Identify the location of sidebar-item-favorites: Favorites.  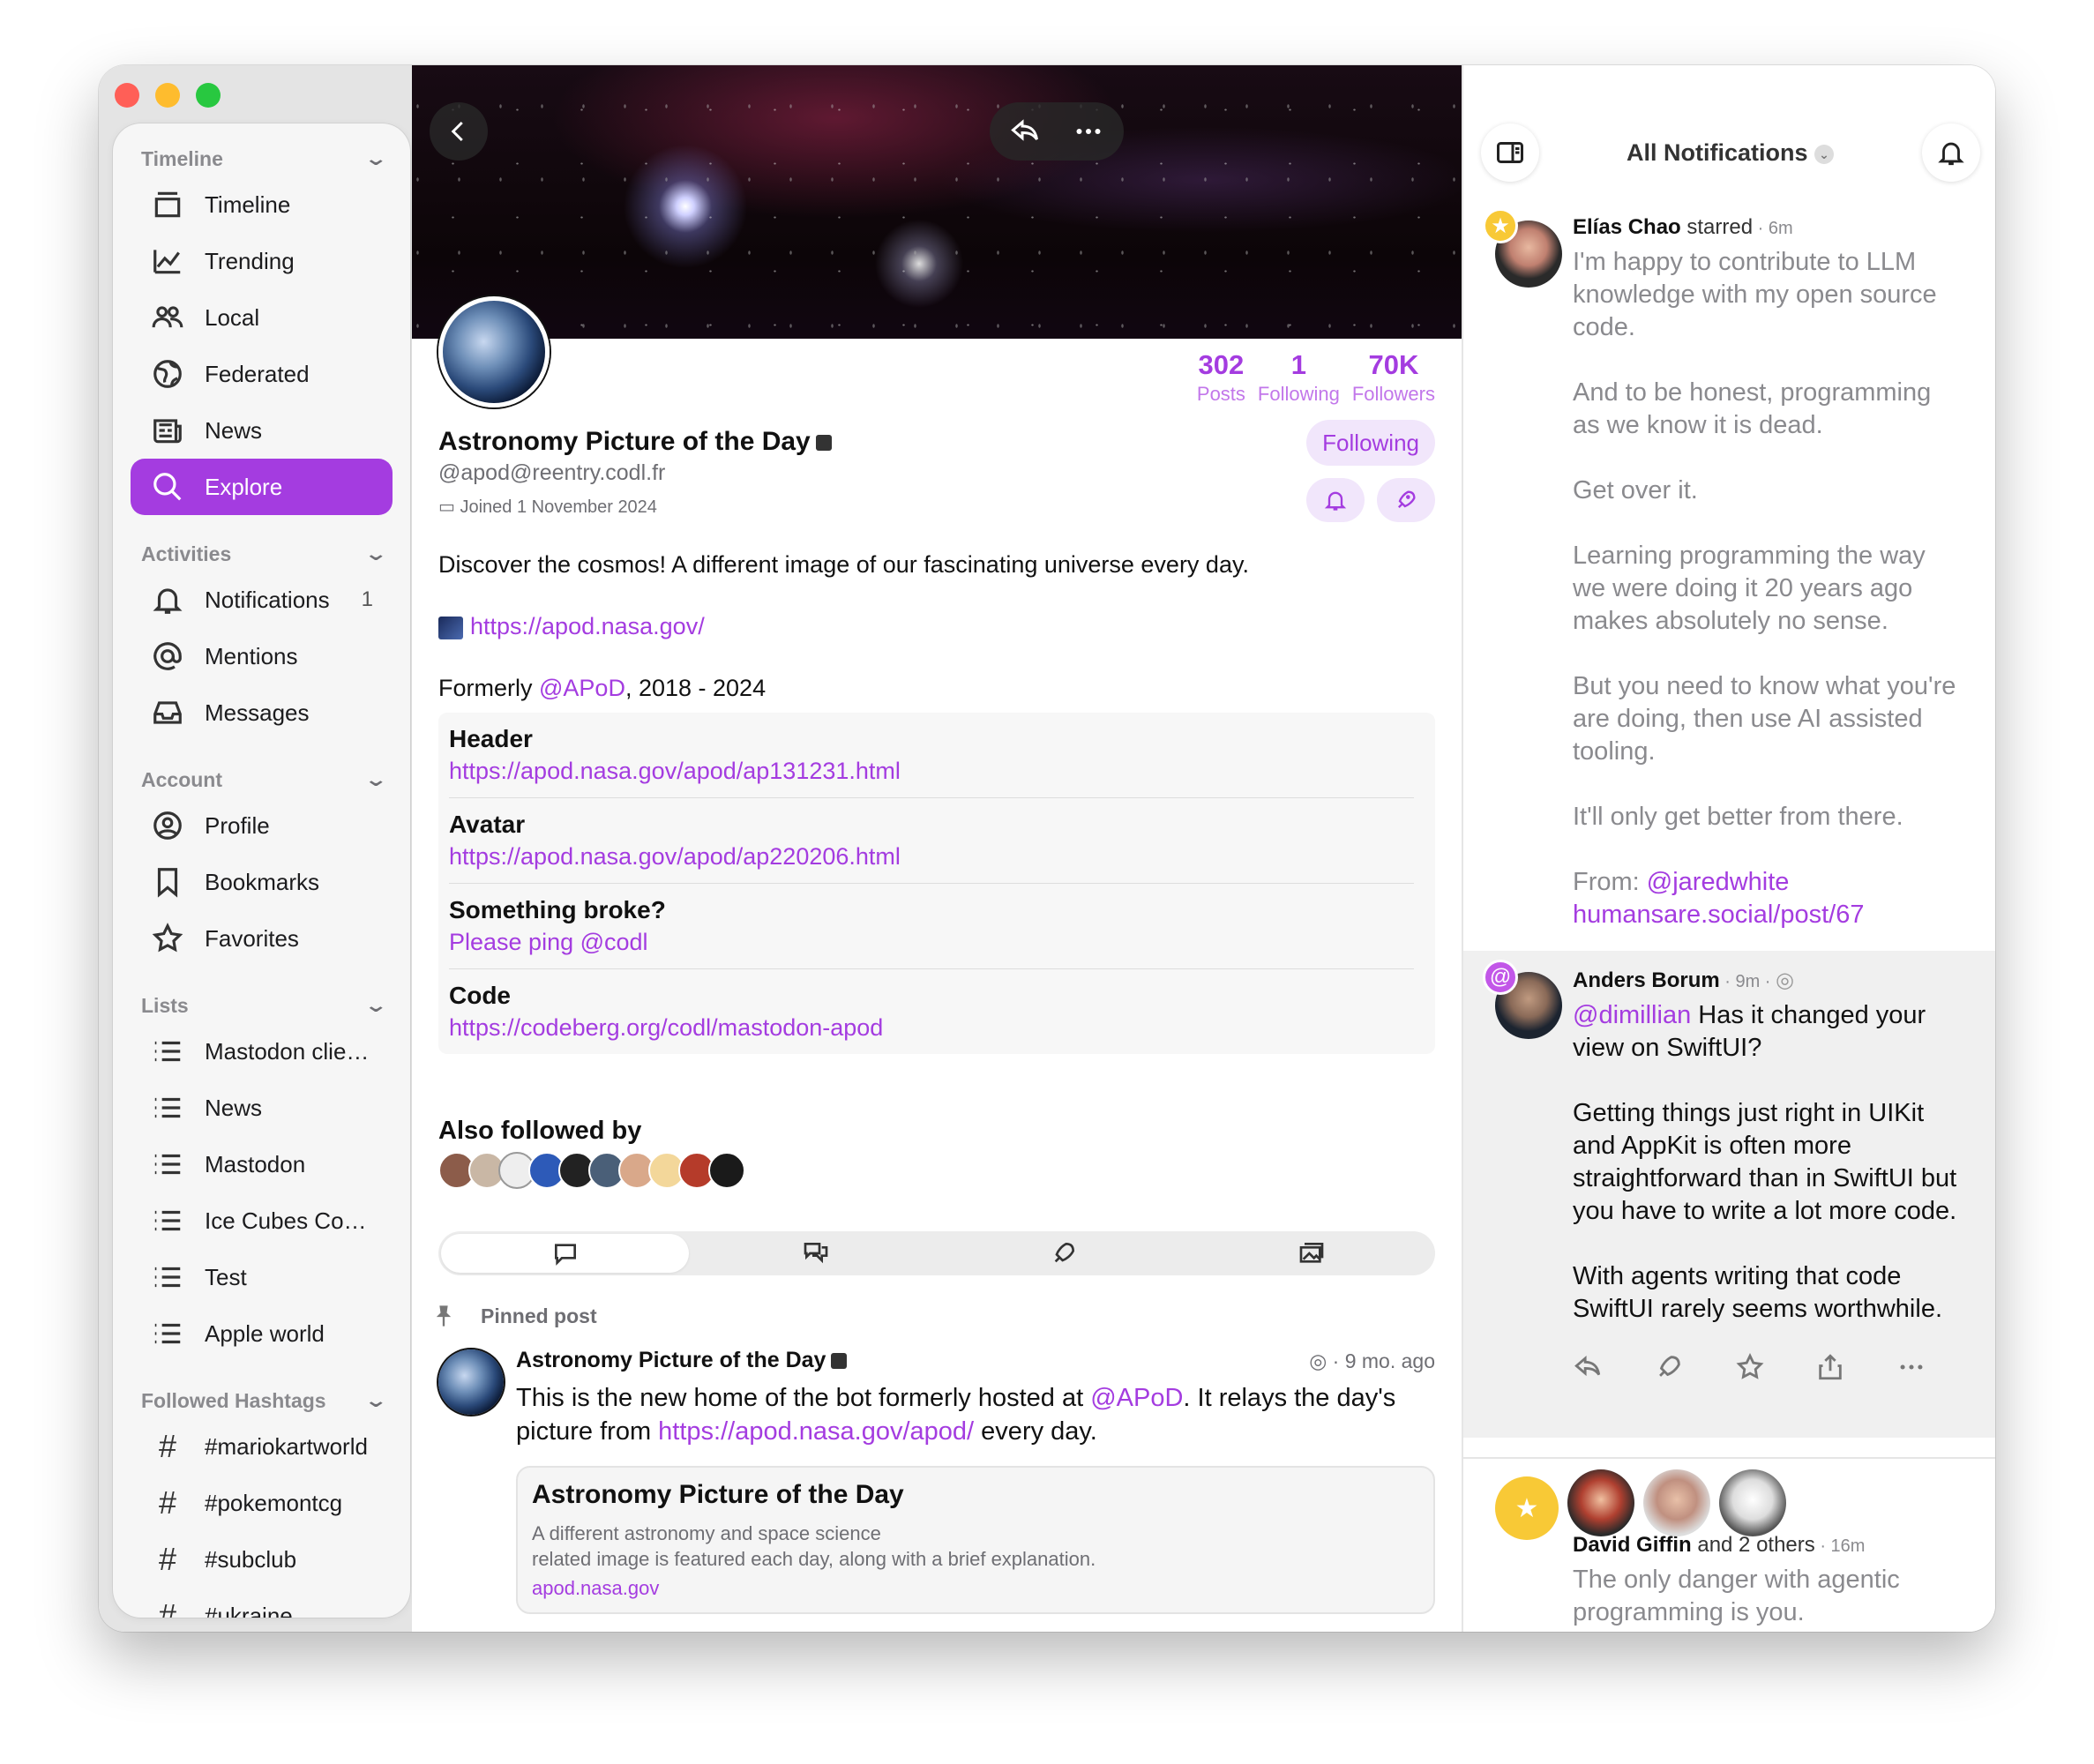
(262, 938).